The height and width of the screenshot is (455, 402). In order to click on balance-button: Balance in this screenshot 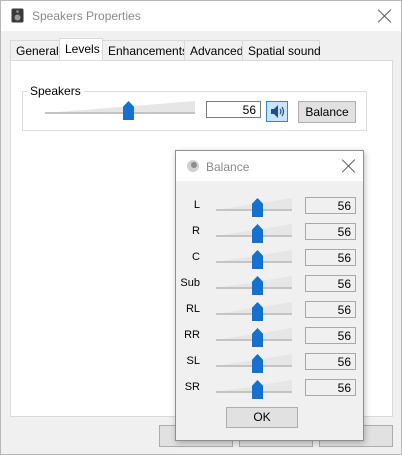, I will do `click(327, 112)`.